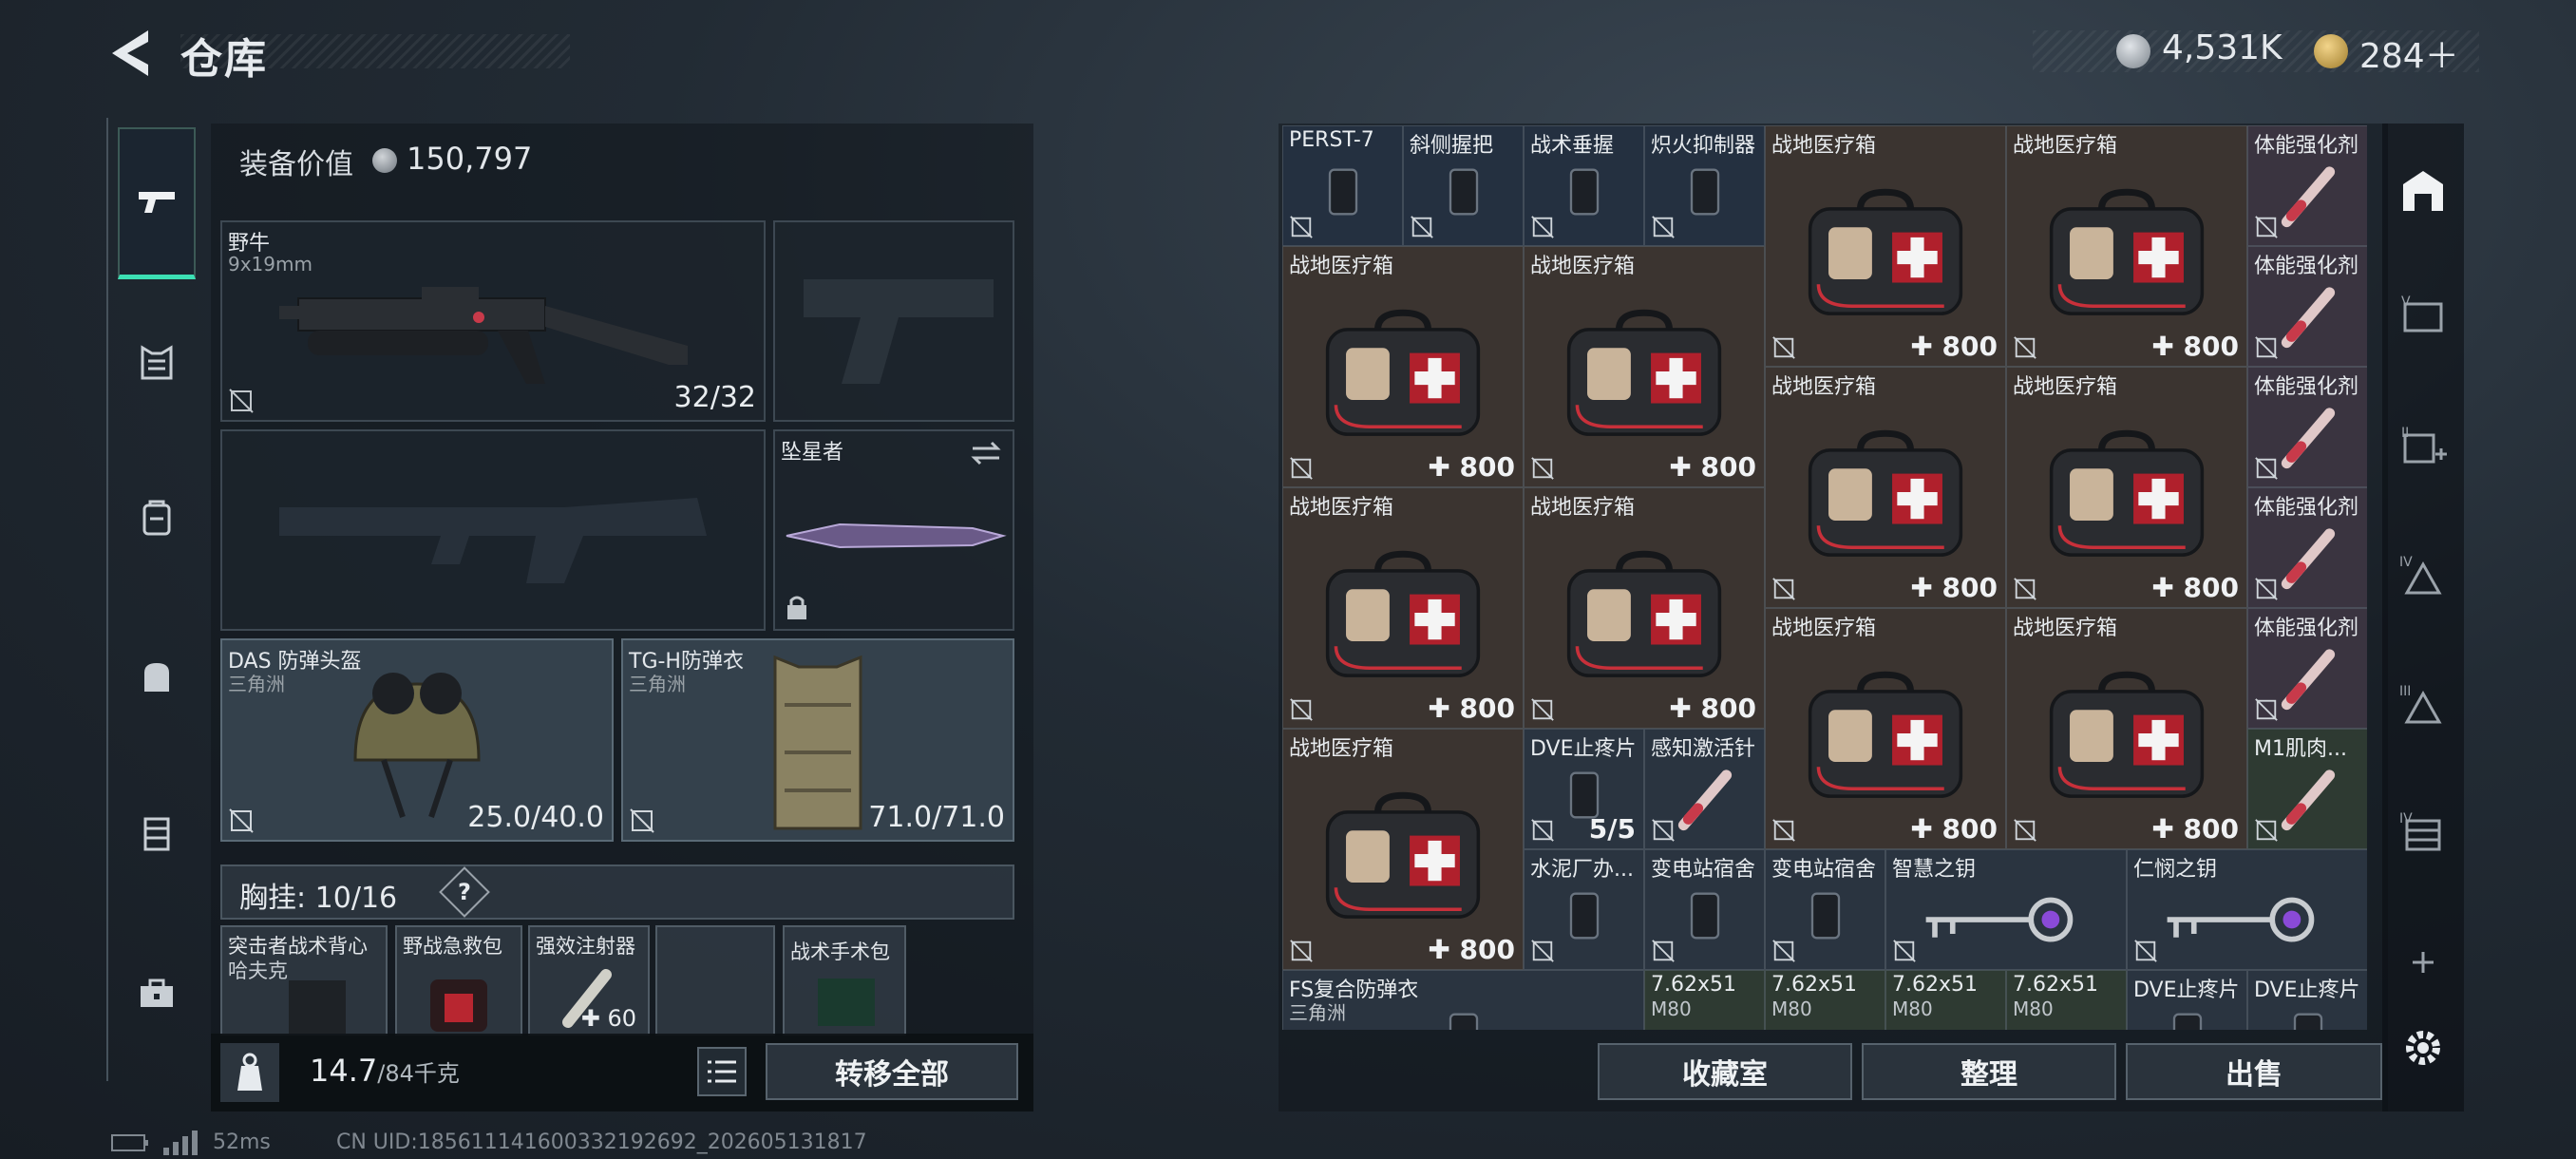  Describe the element at coordinates (722, 1071) in the screenshot. I see `list-view-button` at that location.